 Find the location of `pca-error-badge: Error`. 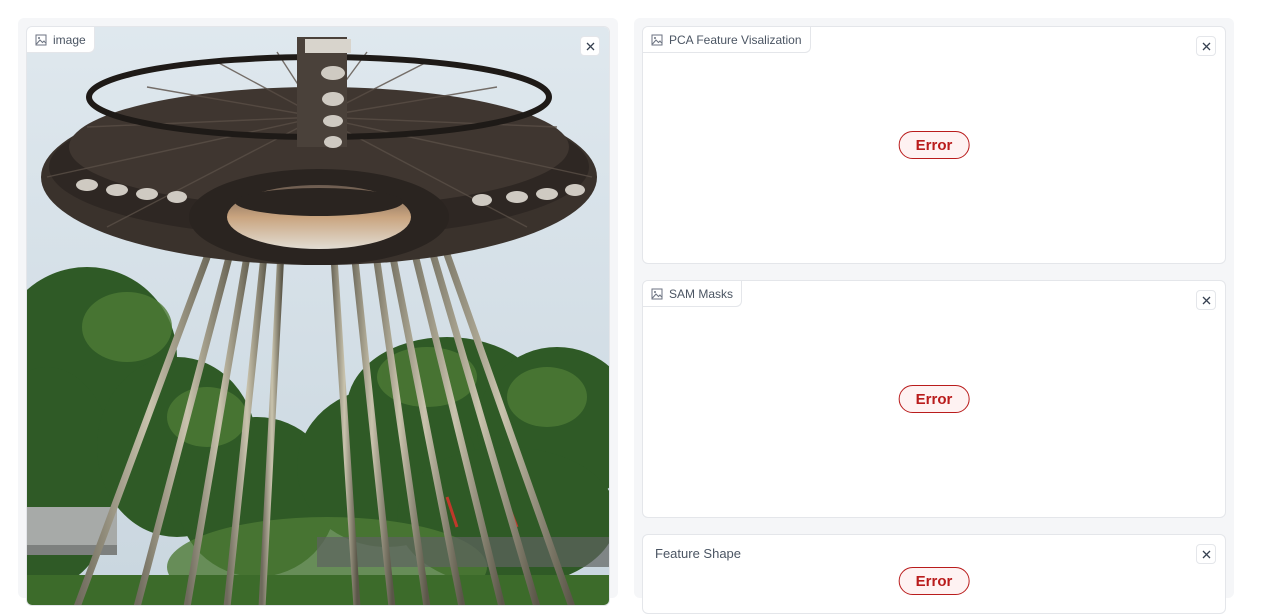

pca-error-badge: Error is located at coordinates (934, 145).